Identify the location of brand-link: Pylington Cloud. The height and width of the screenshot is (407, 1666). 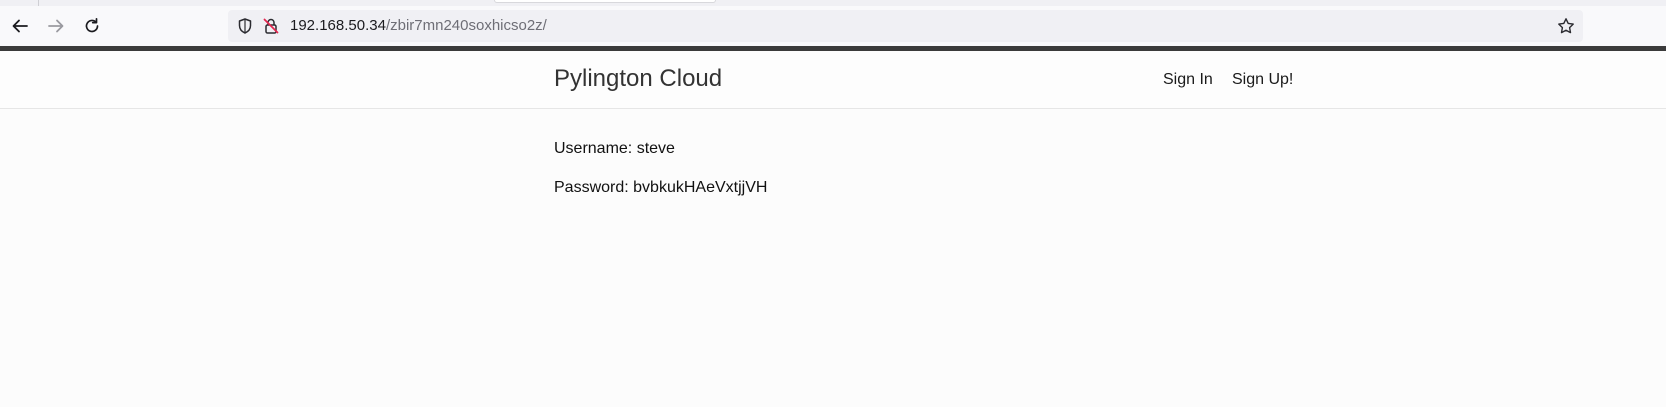
(638, 79).